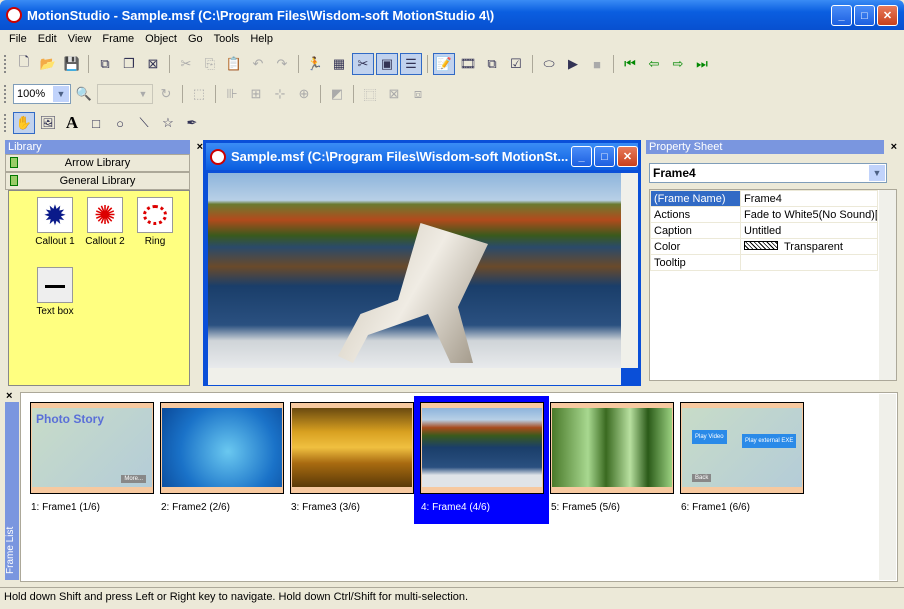 This screenshot has width=904, height=609. I want to click on delete-frame-icon: ⊠, so click(153, 64).